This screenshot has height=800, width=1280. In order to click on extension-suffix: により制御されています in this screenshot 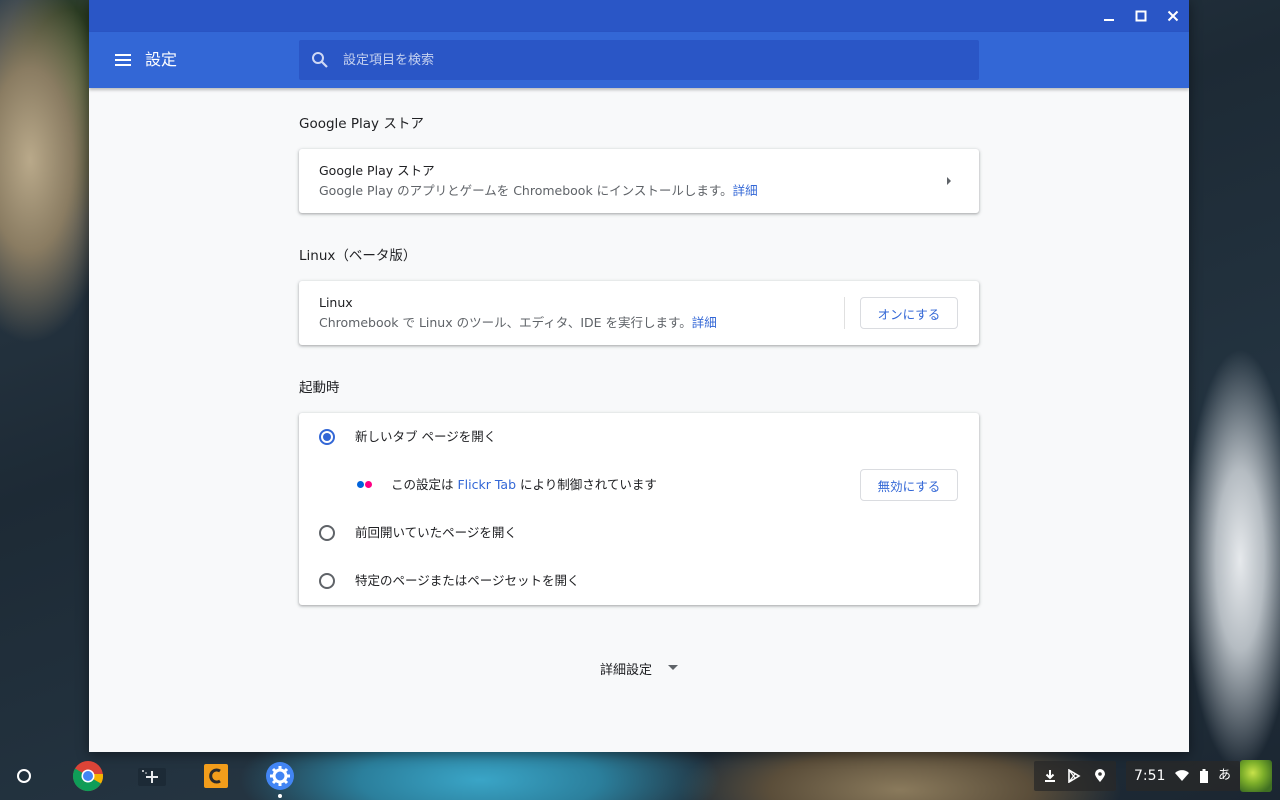, I will do `click(586, 484)`.